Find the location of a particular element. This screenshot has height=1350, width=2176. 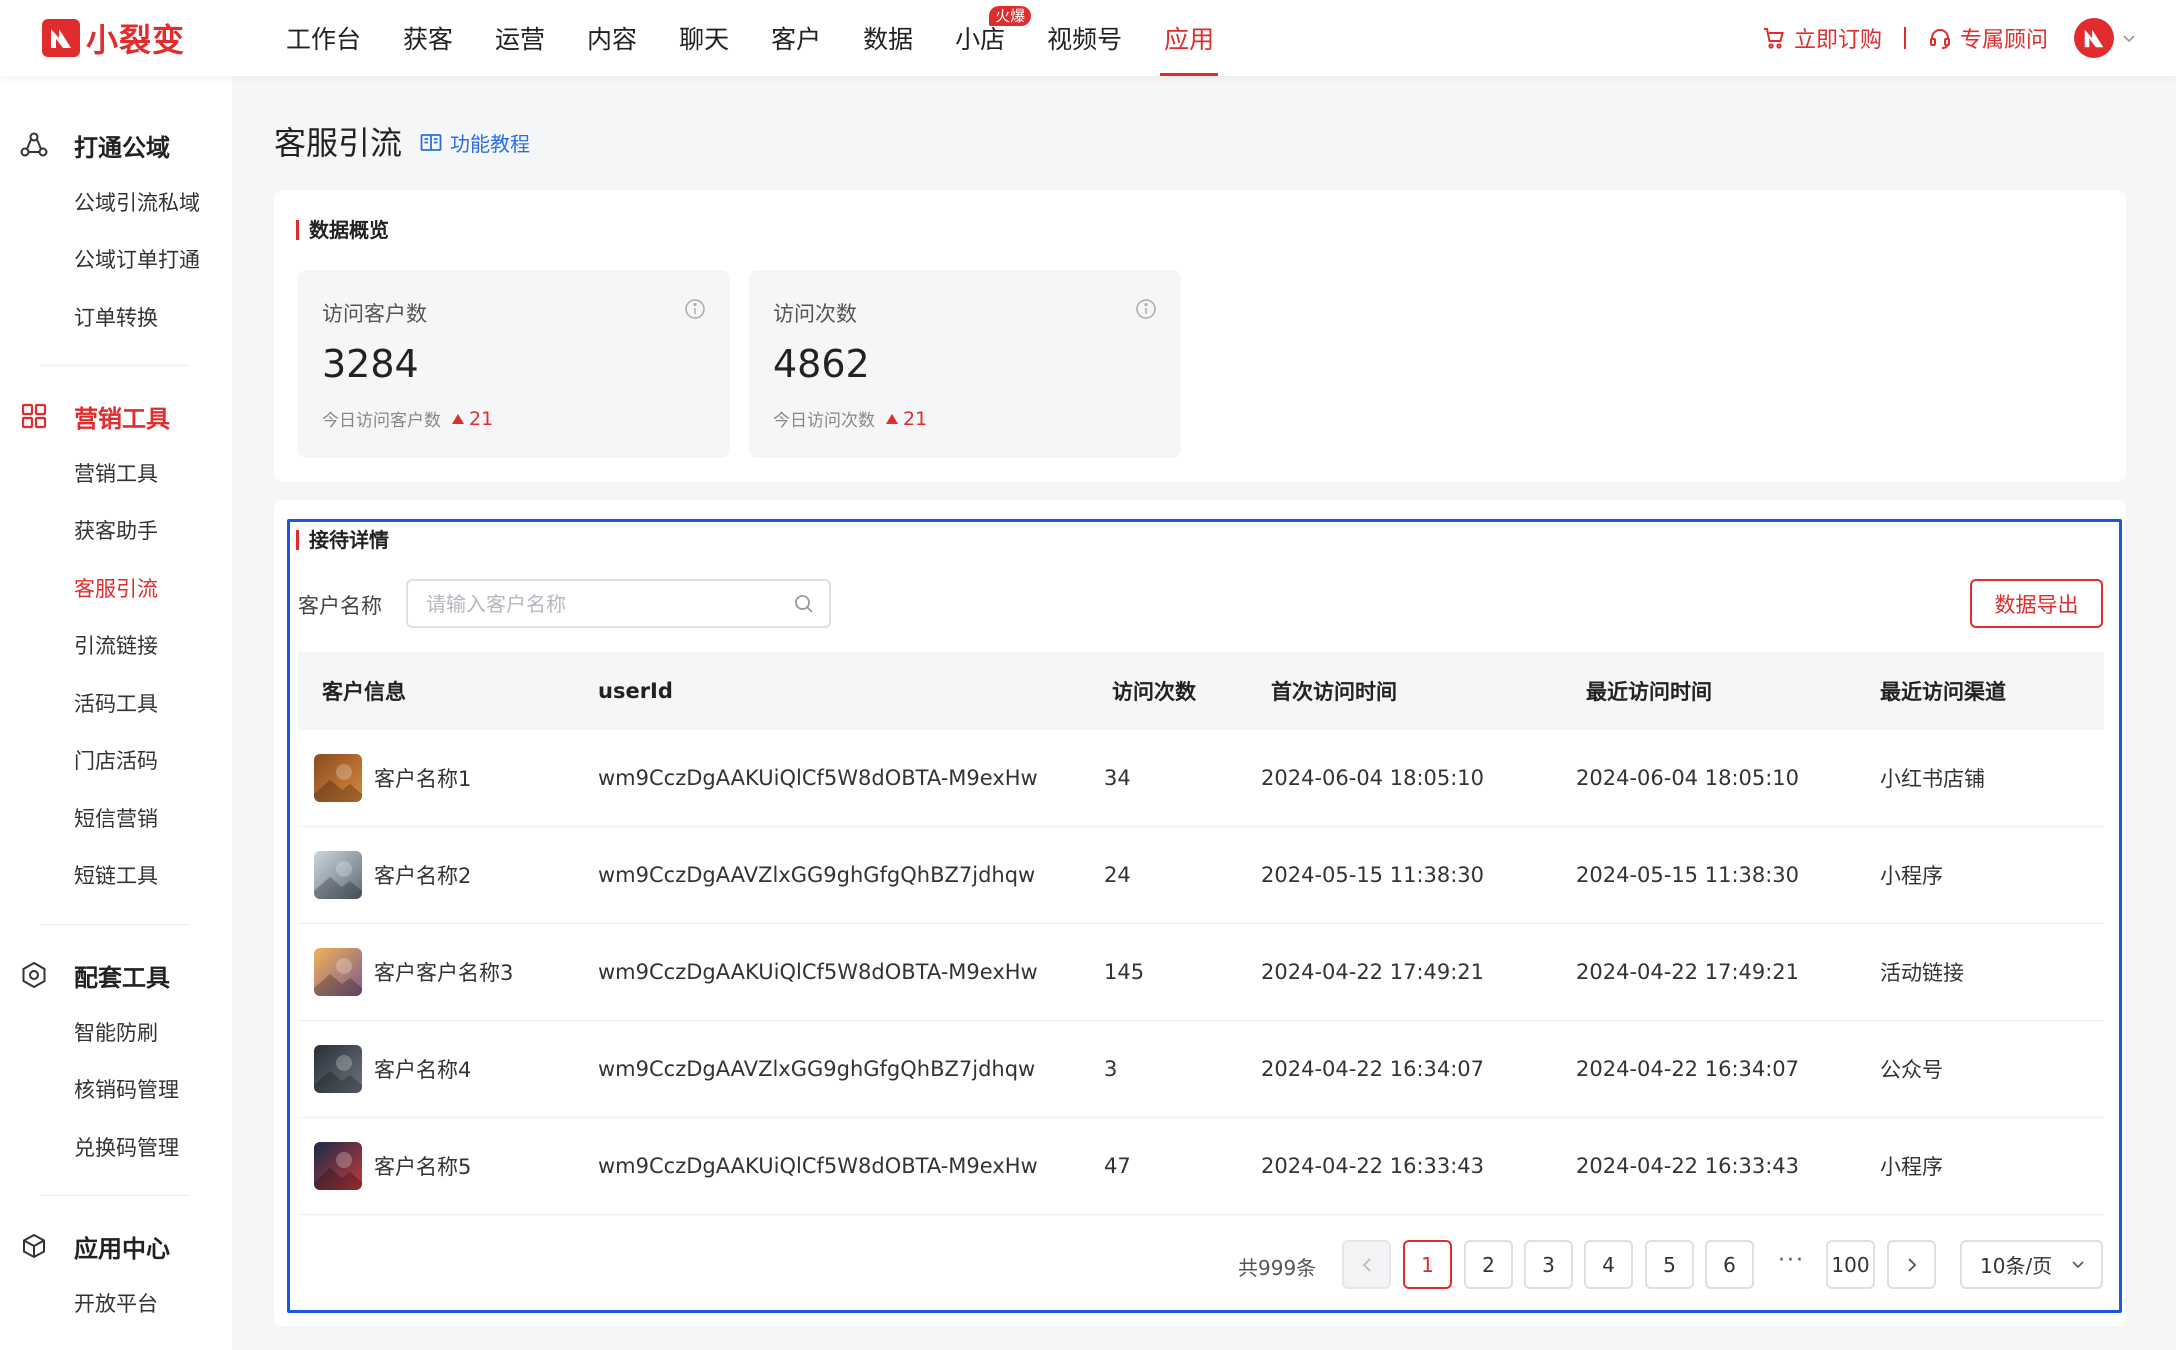

sidebar-item-verify-code: 核销码管理 is located at coordinates (116, 1090).